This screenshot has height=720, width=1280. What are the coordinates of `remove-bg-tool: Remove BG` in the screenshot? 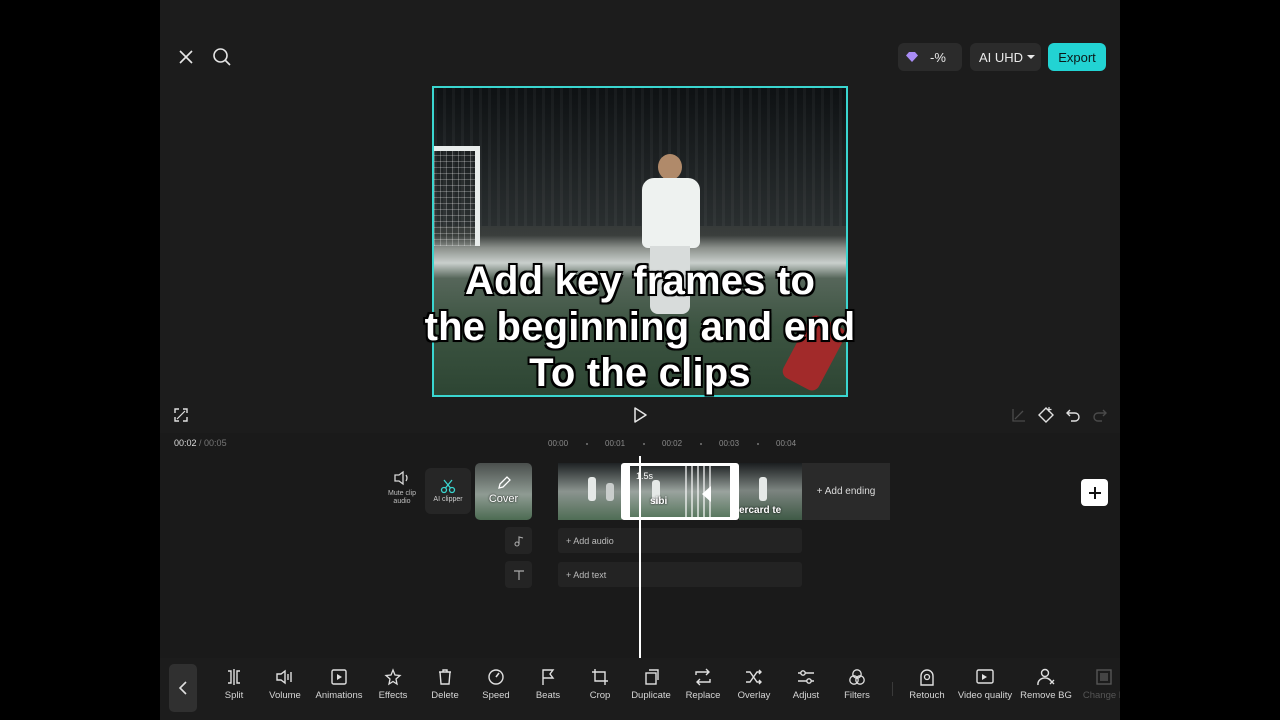 It's located at (1046, 684).